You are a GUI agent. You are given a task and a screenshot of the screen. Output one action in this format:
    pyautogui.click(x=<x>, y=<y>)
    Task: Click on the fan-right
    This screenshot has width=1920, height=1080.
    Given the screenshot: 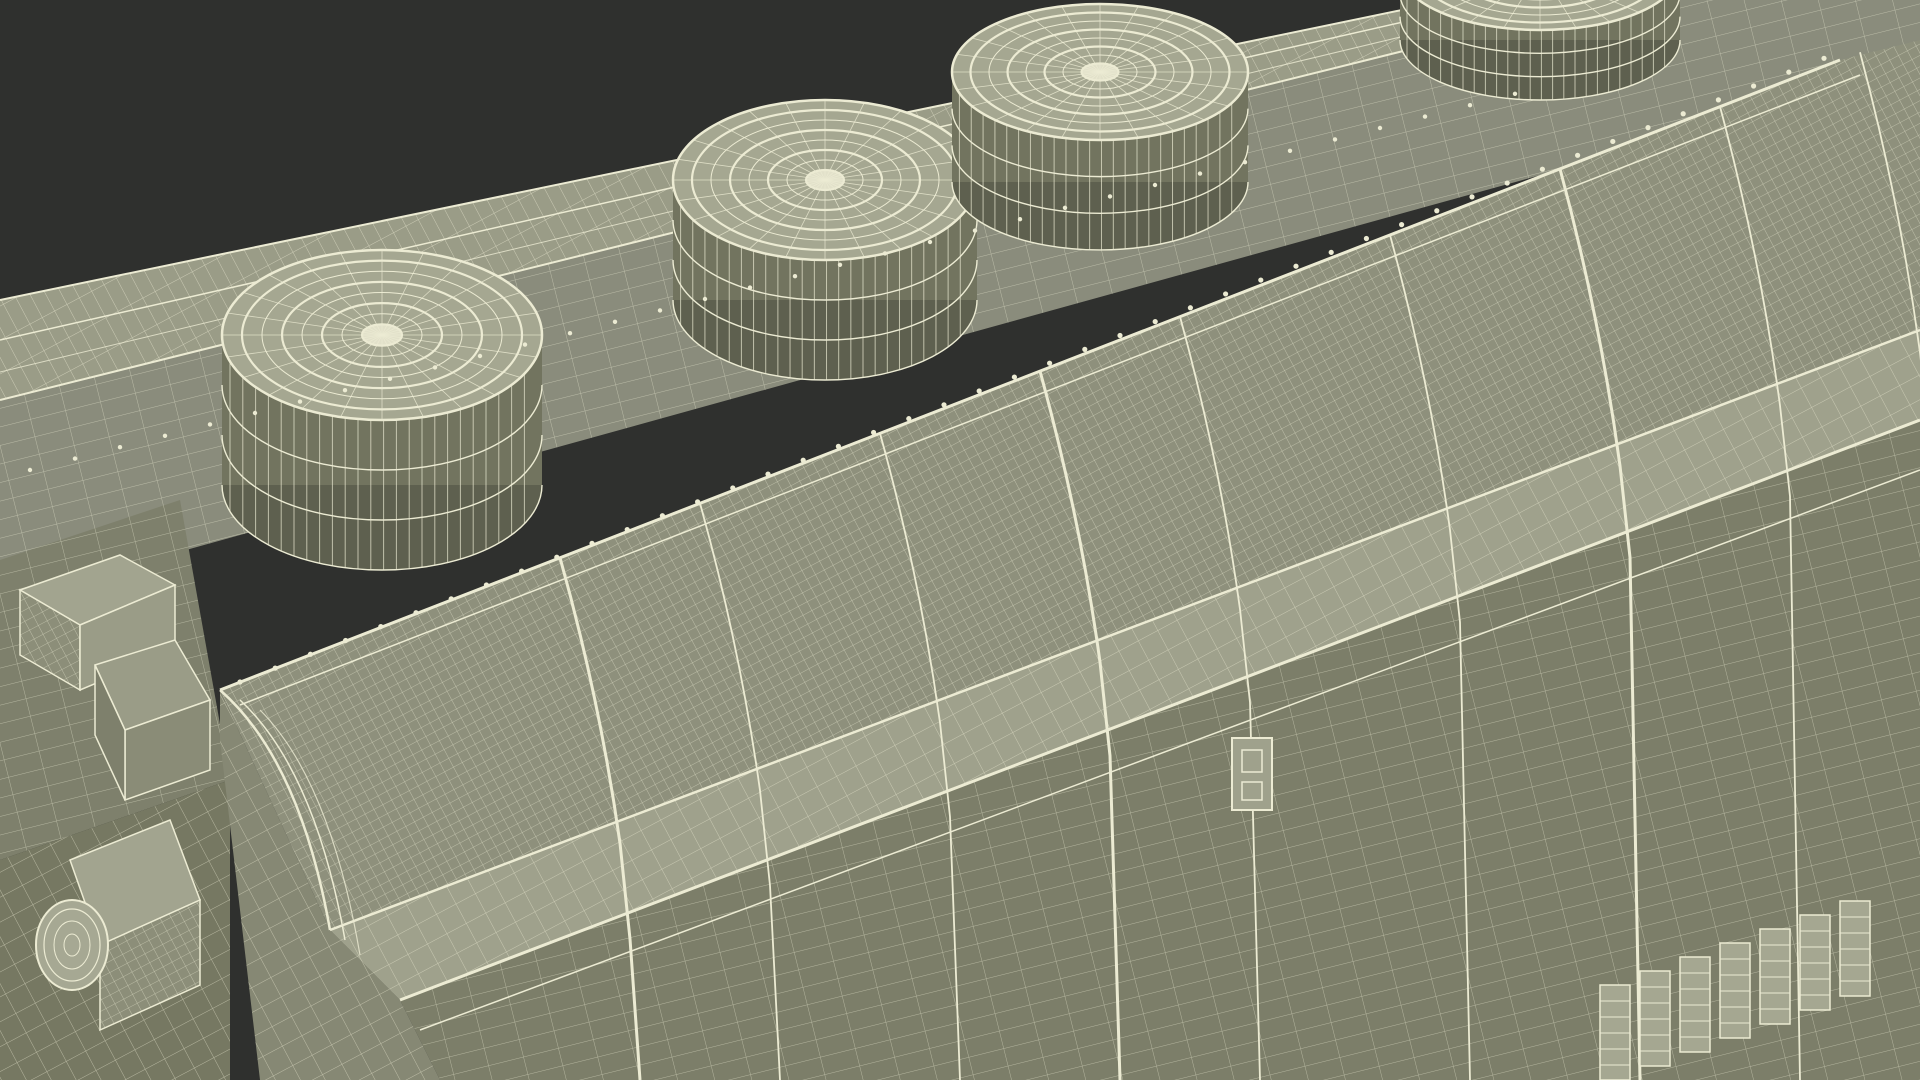 What is the action you would take?
    pyautogui.click(x=1100, y=126)
    